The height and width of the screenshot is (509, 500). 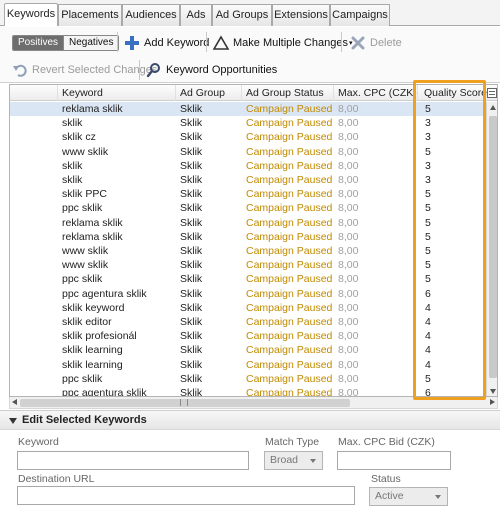 What do you see at coordinates (248, 109) in the screenshot?
I see `table-row: reklama sklik Sklik Campaign Paused 8,00 5` at bounding box center [248, 109].